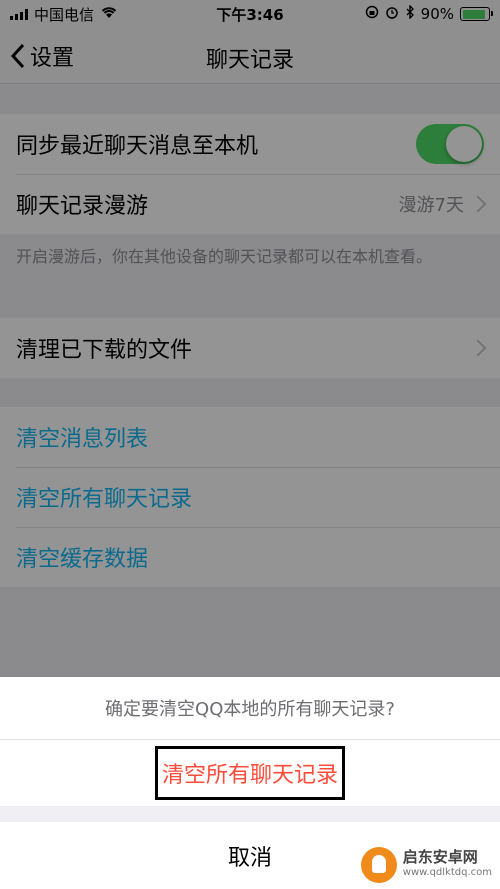 The image size is (500, 889). I want to click on action-sheet-title: 确定要清空QQ本地的所有聊天记录?, so click(250, 708).